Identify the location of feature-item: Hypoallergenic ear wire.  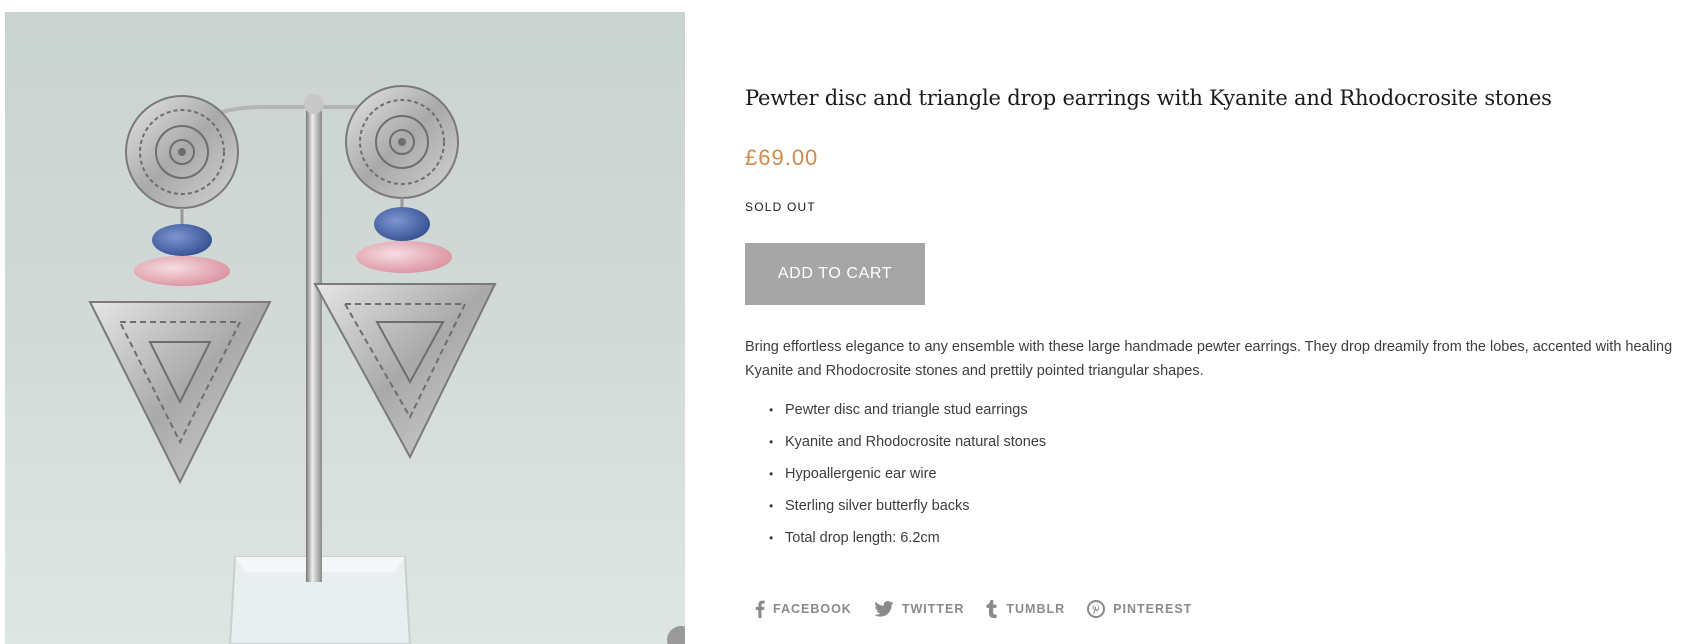
(895, 478).